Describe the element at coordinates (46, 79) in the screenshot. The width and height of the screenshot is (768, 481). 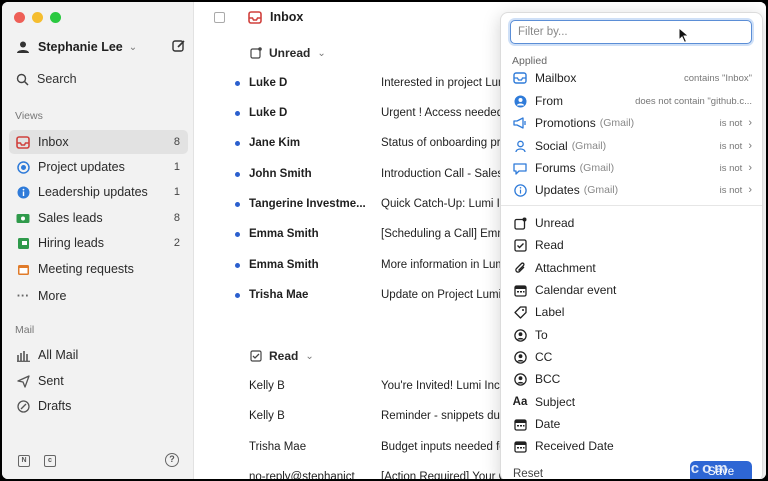
I see `search-button: Search` at that location.